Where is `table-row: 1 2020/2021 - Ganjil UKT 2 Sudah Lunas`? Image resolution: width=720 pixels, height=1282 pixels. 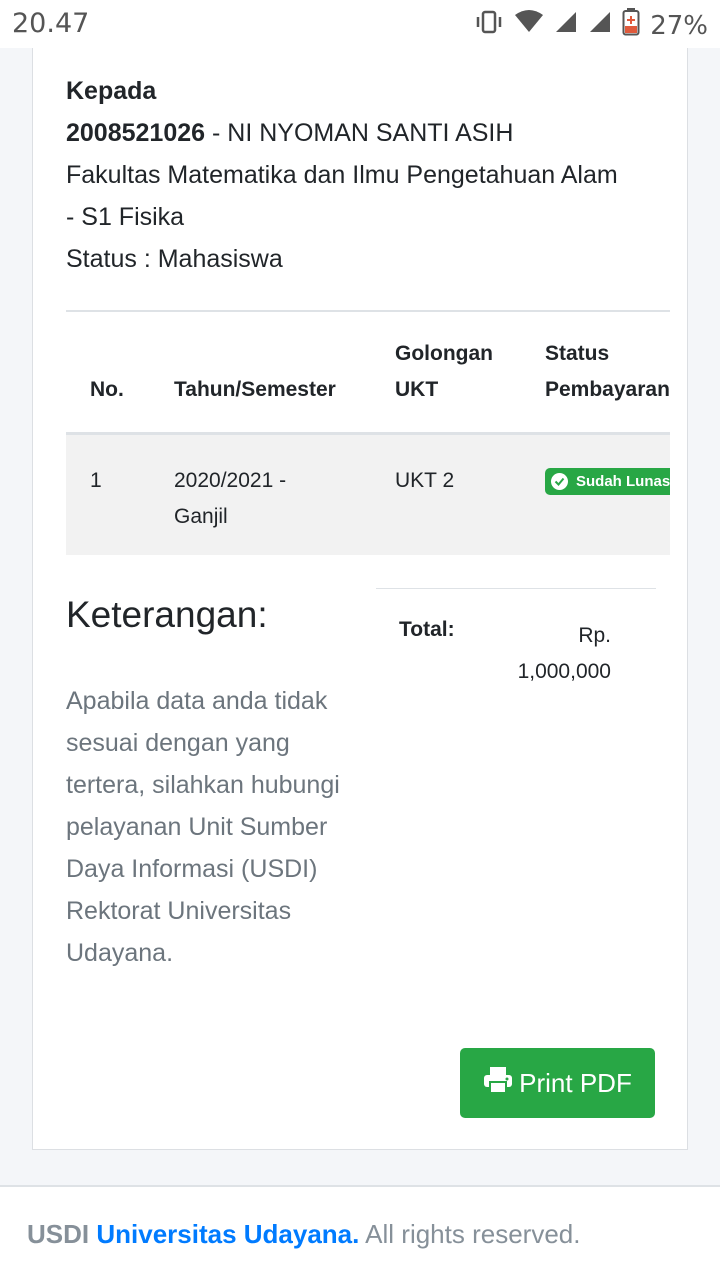 table-row: 1 2020/2021 - Ganjil UKT 2 Sudah Lunas is located at coordinates (368, 495).